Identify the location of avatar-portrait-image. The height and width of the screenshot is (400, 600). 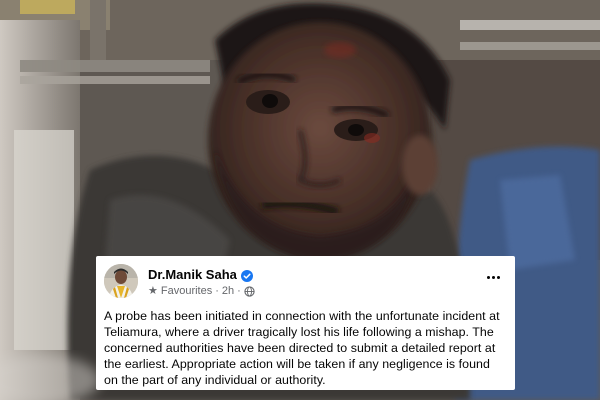
(121, 281).